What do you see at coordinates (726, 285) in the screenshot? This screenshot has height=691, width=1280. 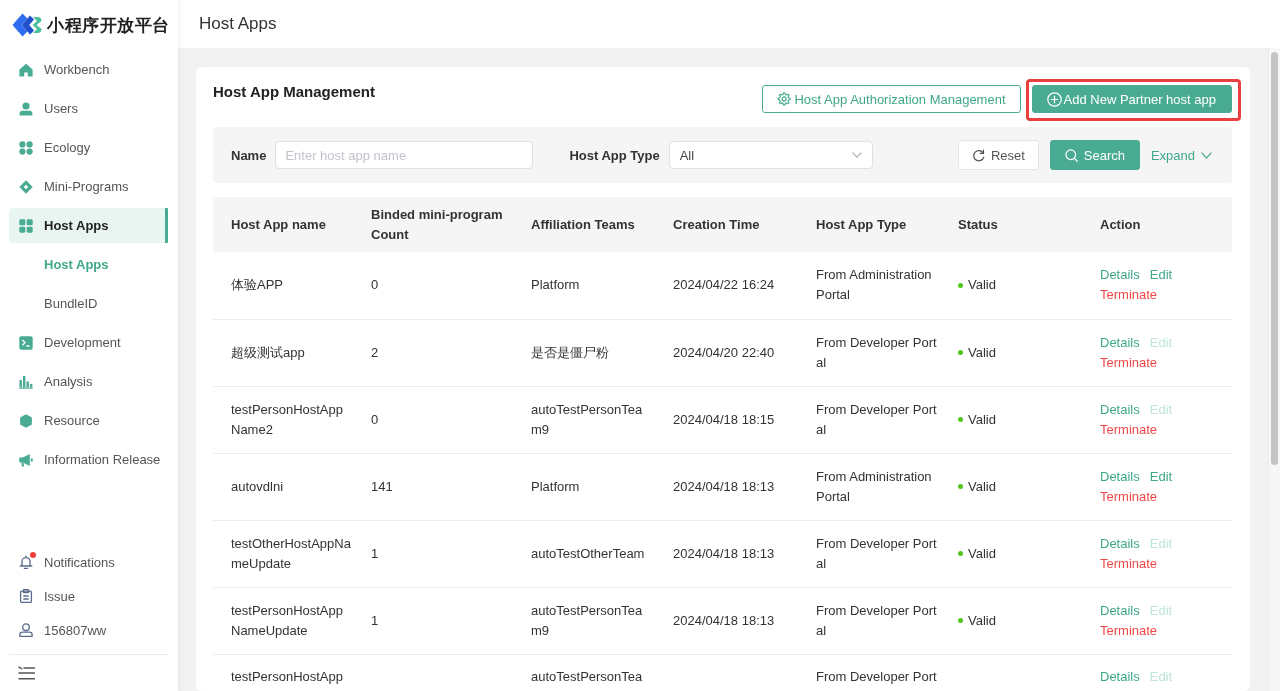 I see `table-cell: 2024/04/22 16:24` at bounding box center [726, 285].